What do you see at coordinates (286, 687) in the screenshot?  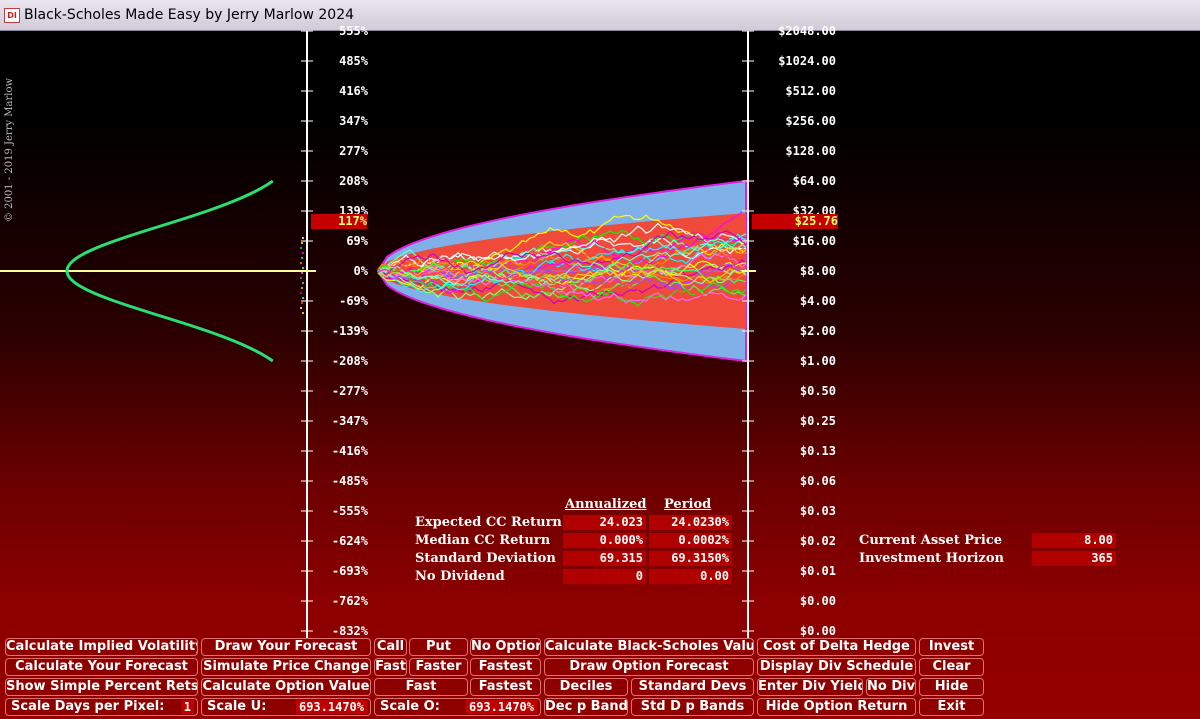 I see `calculate-option-value-button: Calculate Option Value` at bounding box center [286, 687].